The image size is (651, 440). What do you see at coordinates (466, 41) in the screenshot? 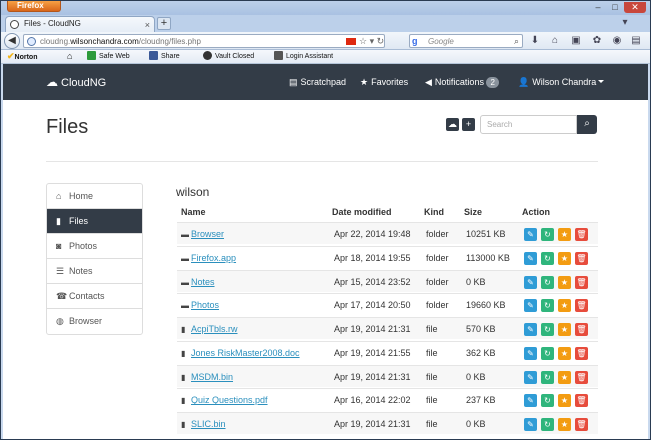
I see `search-bar: g Google ⌕` at bounding box center [466, 41].